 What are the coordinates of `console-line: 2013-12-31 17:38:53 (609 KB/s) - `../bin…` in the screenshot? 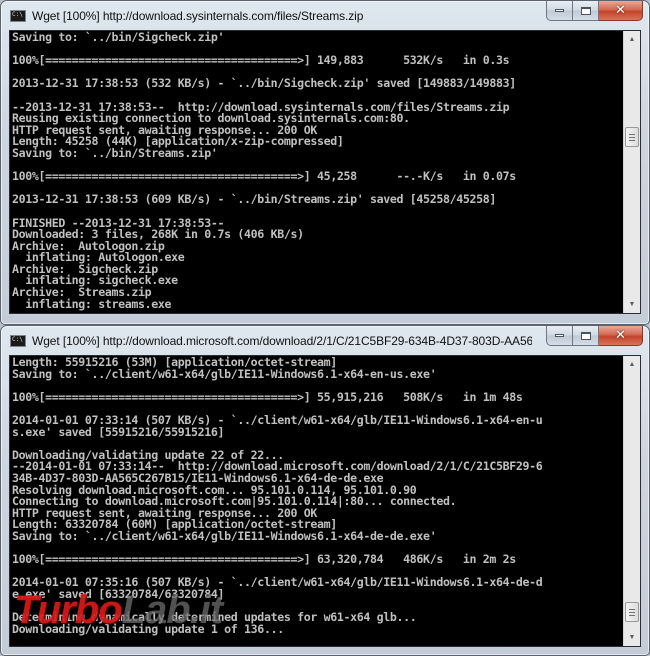 It's located at (254, 199).